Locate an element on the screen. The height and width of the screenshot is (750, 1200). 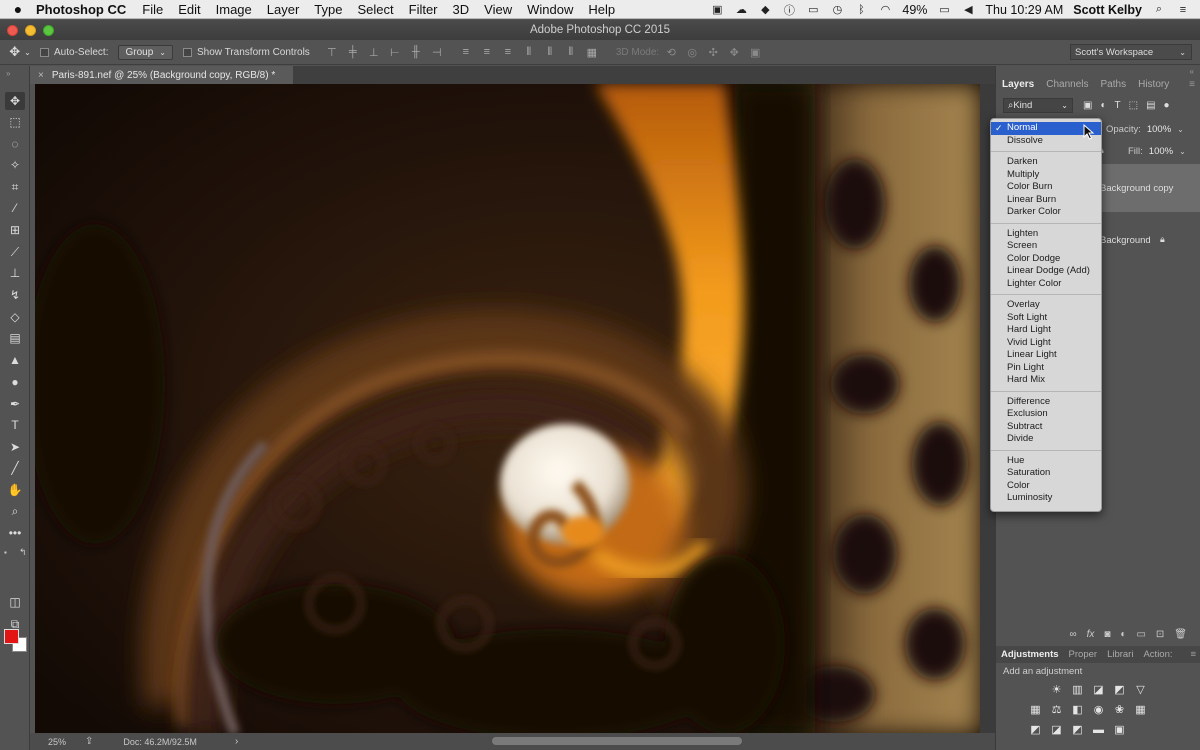
blend-mode-option-exclusion: Exclusion is located at coordinates (1046, 414).